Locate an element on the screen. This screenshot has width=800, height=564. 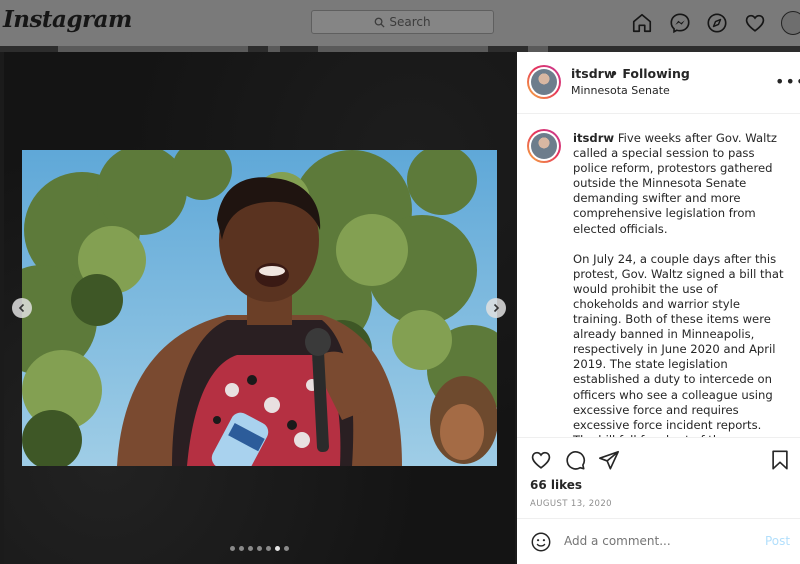
messenger-icon is located at coordinates (680, 23).